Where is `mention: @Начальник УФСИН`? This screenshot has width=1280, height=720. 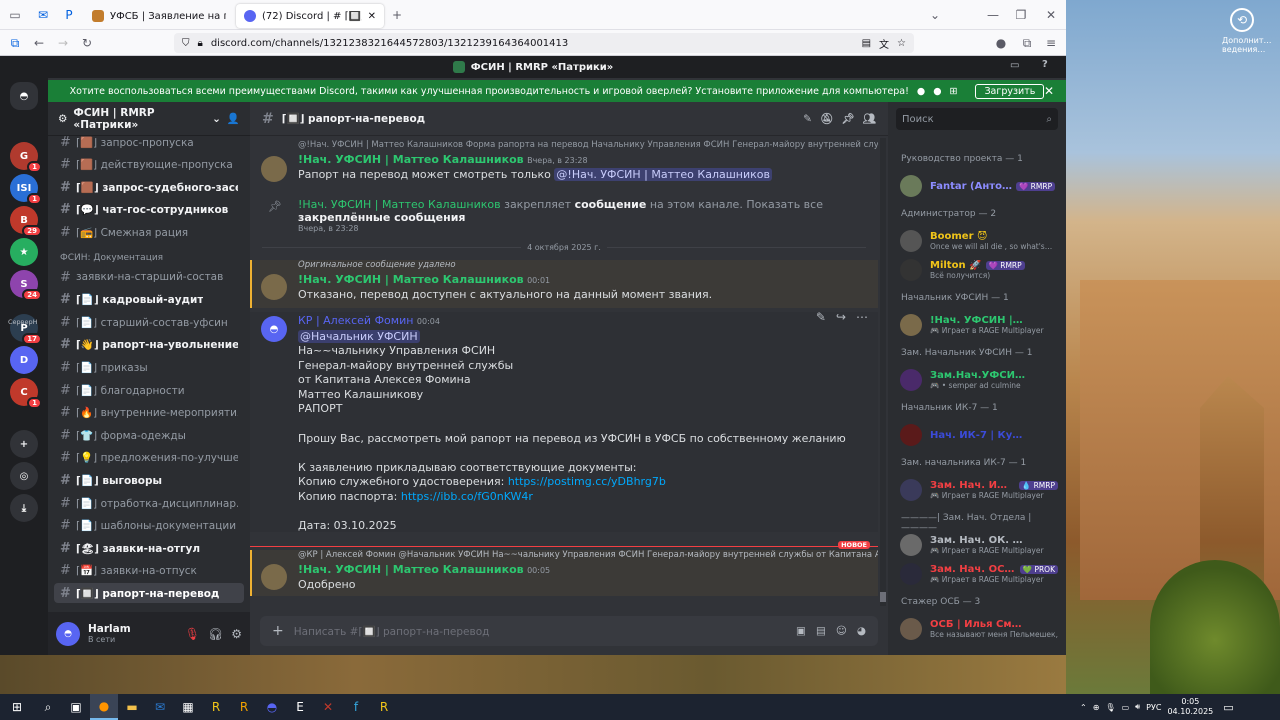
mention: @Начальник УФСИН is located at coordinates (359, 336).